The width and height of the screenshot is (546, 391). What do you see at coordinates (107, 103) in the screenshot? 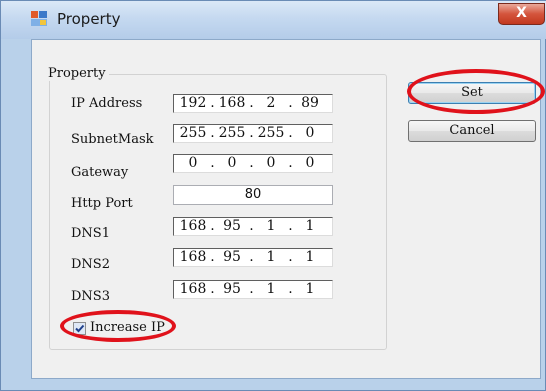
I see `ip-address-label: IP Address` at bounding box center [107, 103].